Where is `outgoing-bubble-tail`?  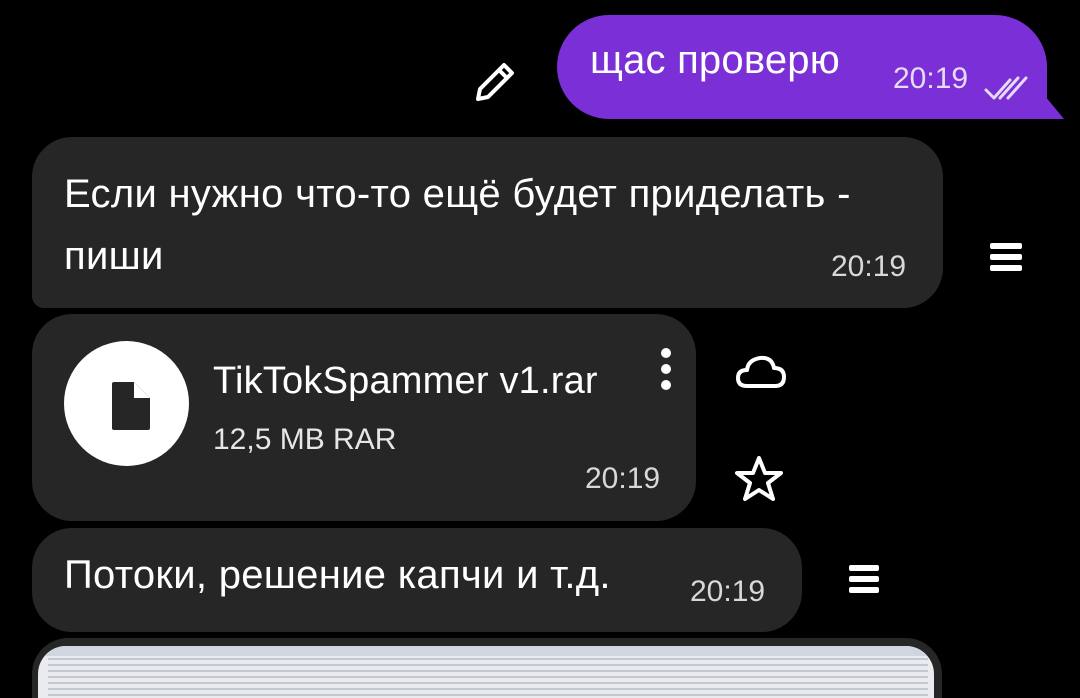 outgoing-bubble-tail is located at coordinates (1052, 104).